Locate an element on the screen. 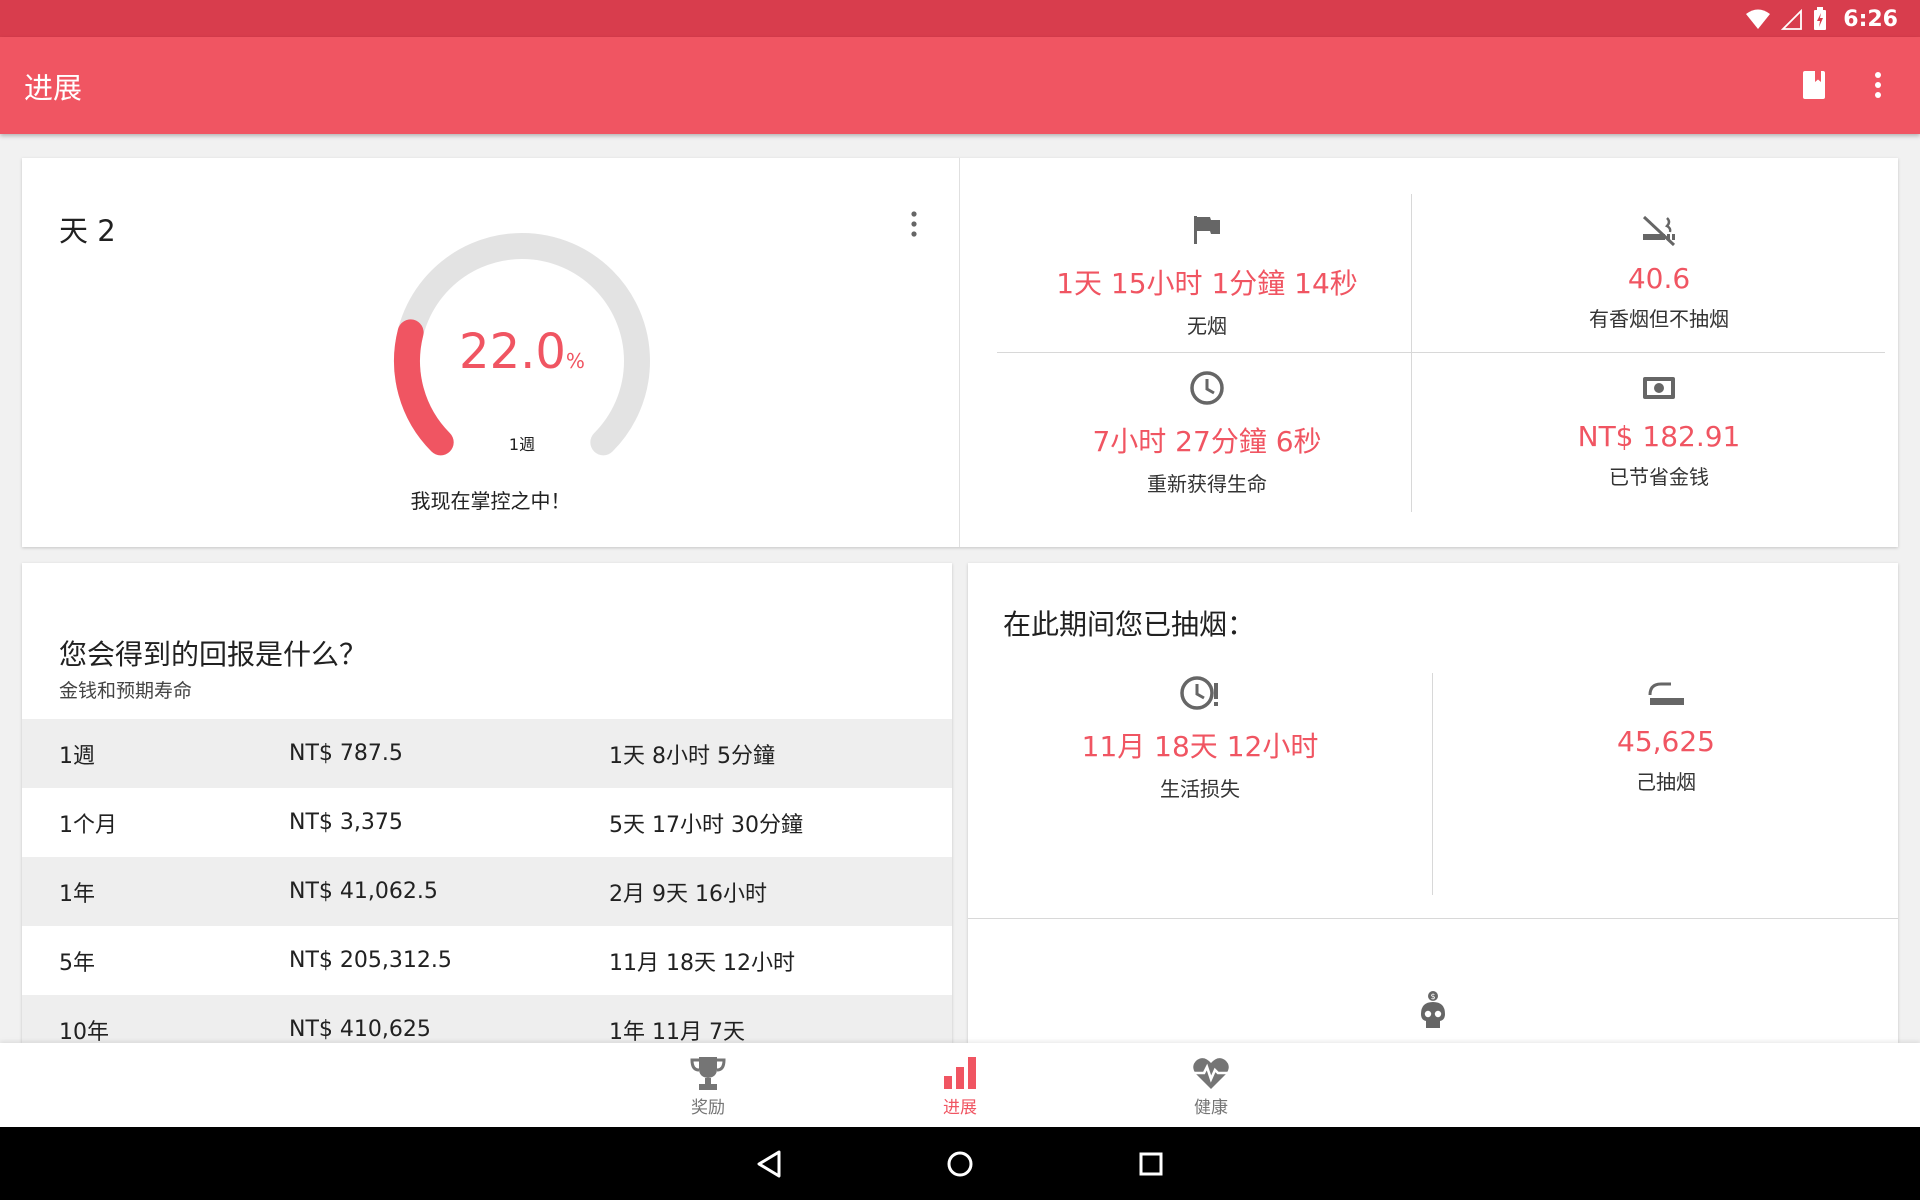 Image resolution: width=1920 pixels, height=1200 pixels. stat-value: 45,625 is located at coordinates (1666, 741).